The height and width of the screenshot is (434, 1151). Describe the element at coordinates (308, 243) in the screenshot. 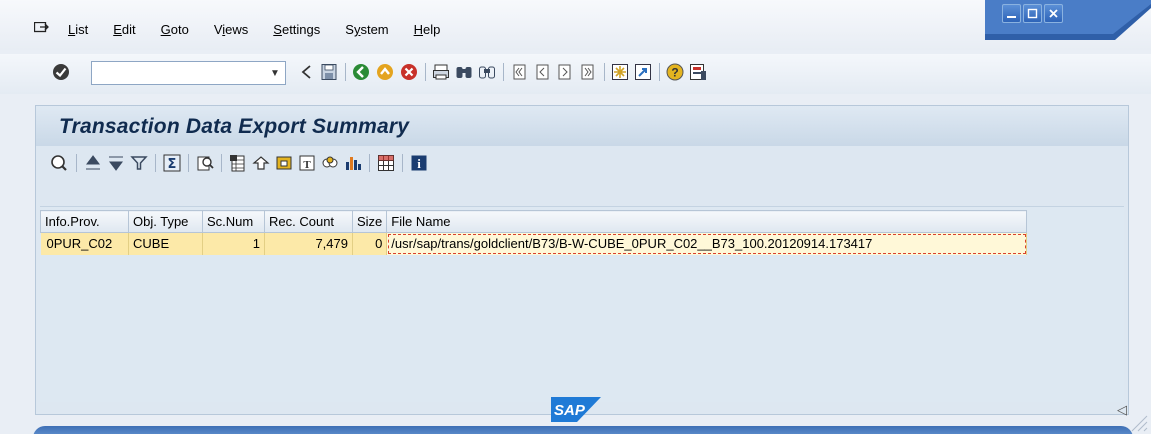

I see `cell-rec-count: 7,479` at that location.